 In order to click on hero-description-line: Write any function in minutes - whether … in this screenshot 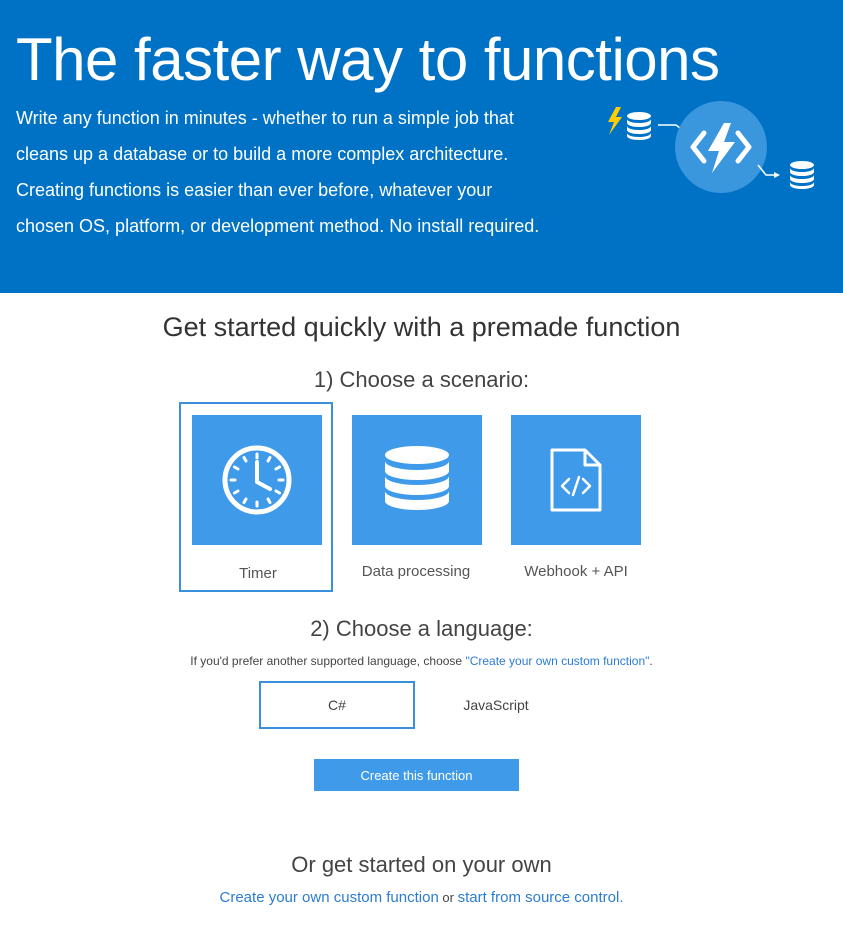, I will do `click(265, 118)`.